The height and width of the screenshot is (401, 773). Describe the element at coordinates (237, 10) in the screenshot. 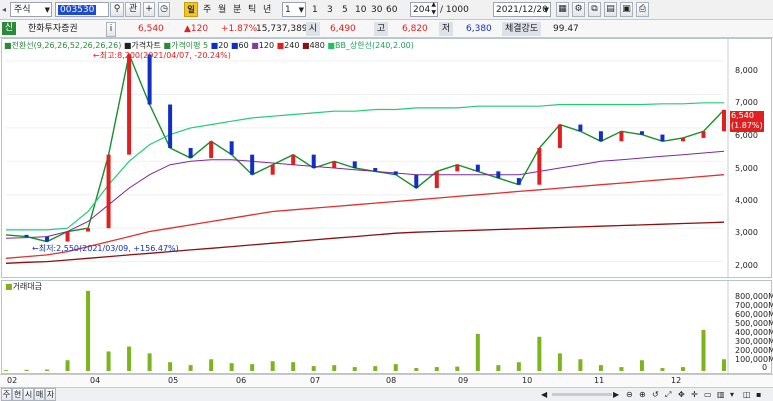

I see `period-tab-minute: 분` at that location.